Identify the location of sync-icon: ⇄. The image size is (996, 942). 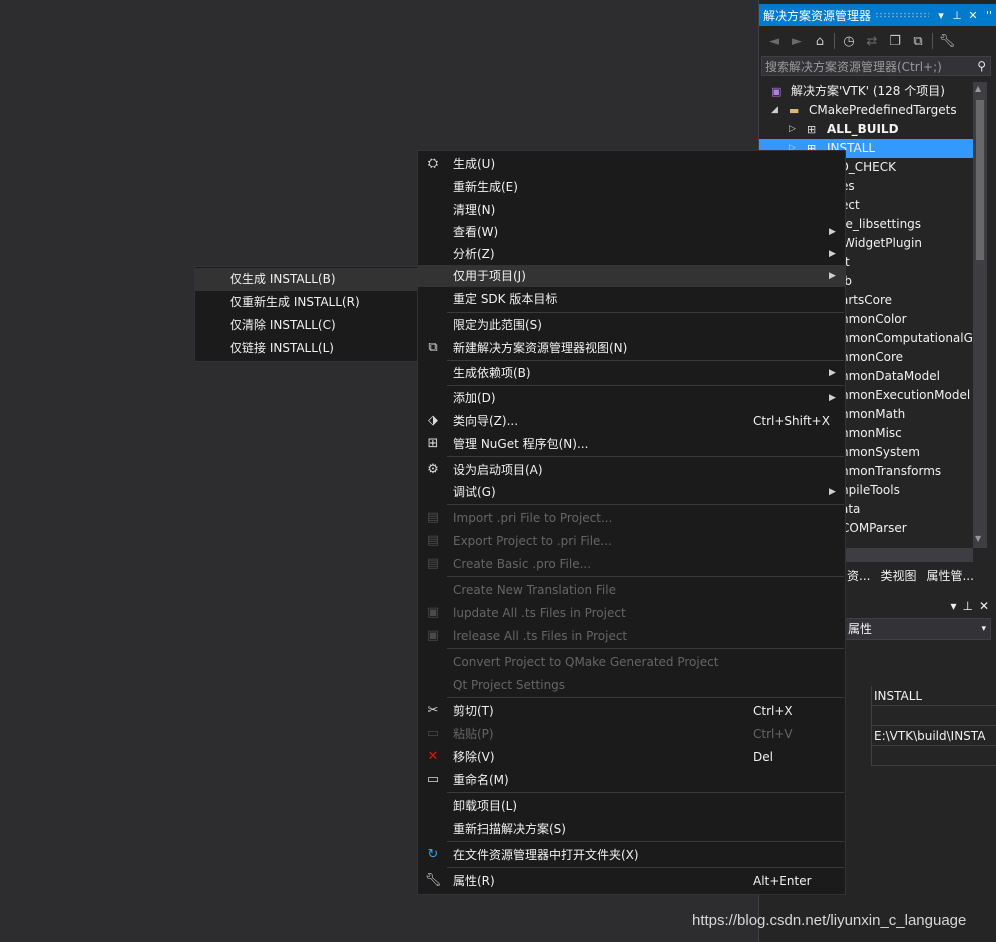
(872, 41).